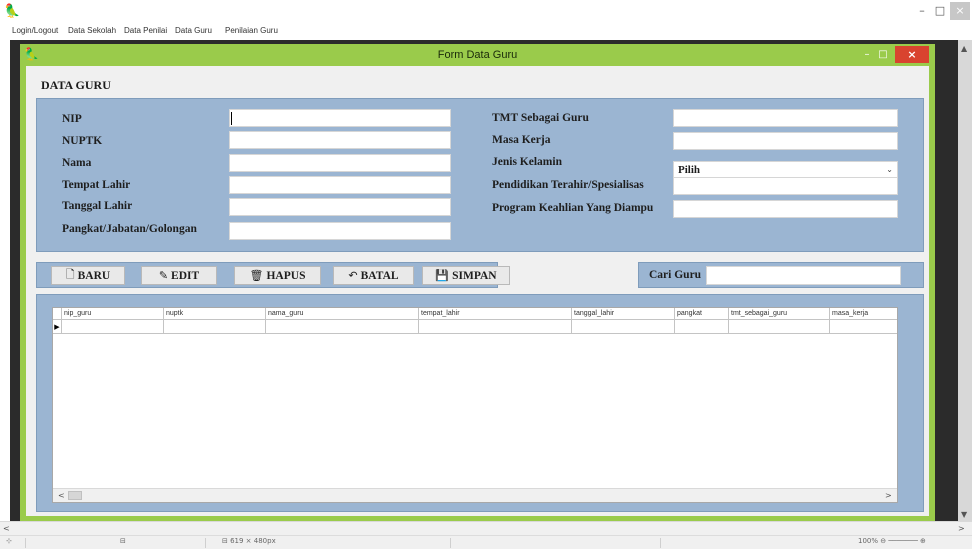  What do you see at coordinates (379, 275) in the screenshot?
I see `batal-label: BATAL` at bounding box center [379, 275].